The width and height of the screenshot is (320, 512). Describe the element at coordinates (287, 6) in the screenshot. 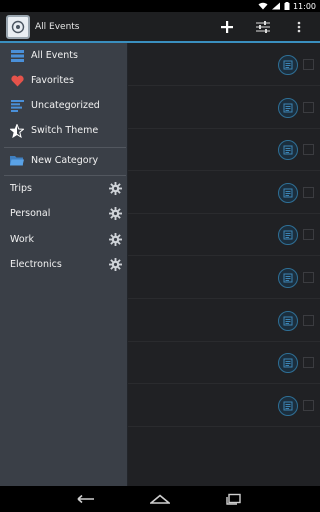

I see `battery-icon` at that location.